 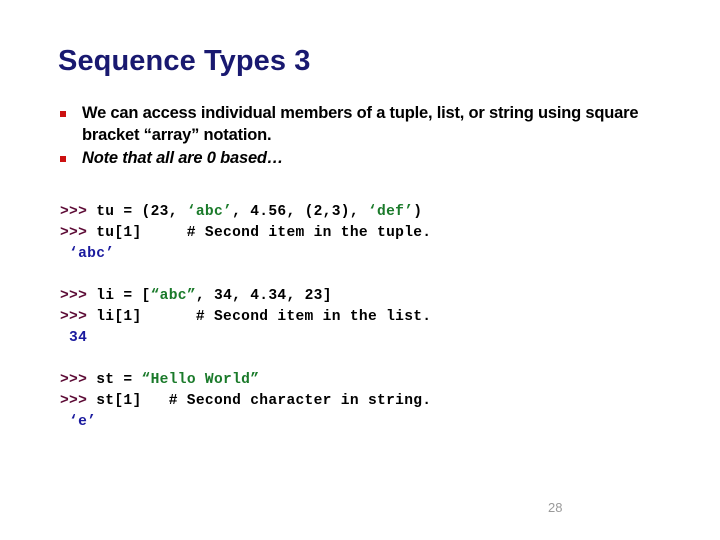 I want to click on code-token-plain: tu = (23,, so click(x=141, y=212).